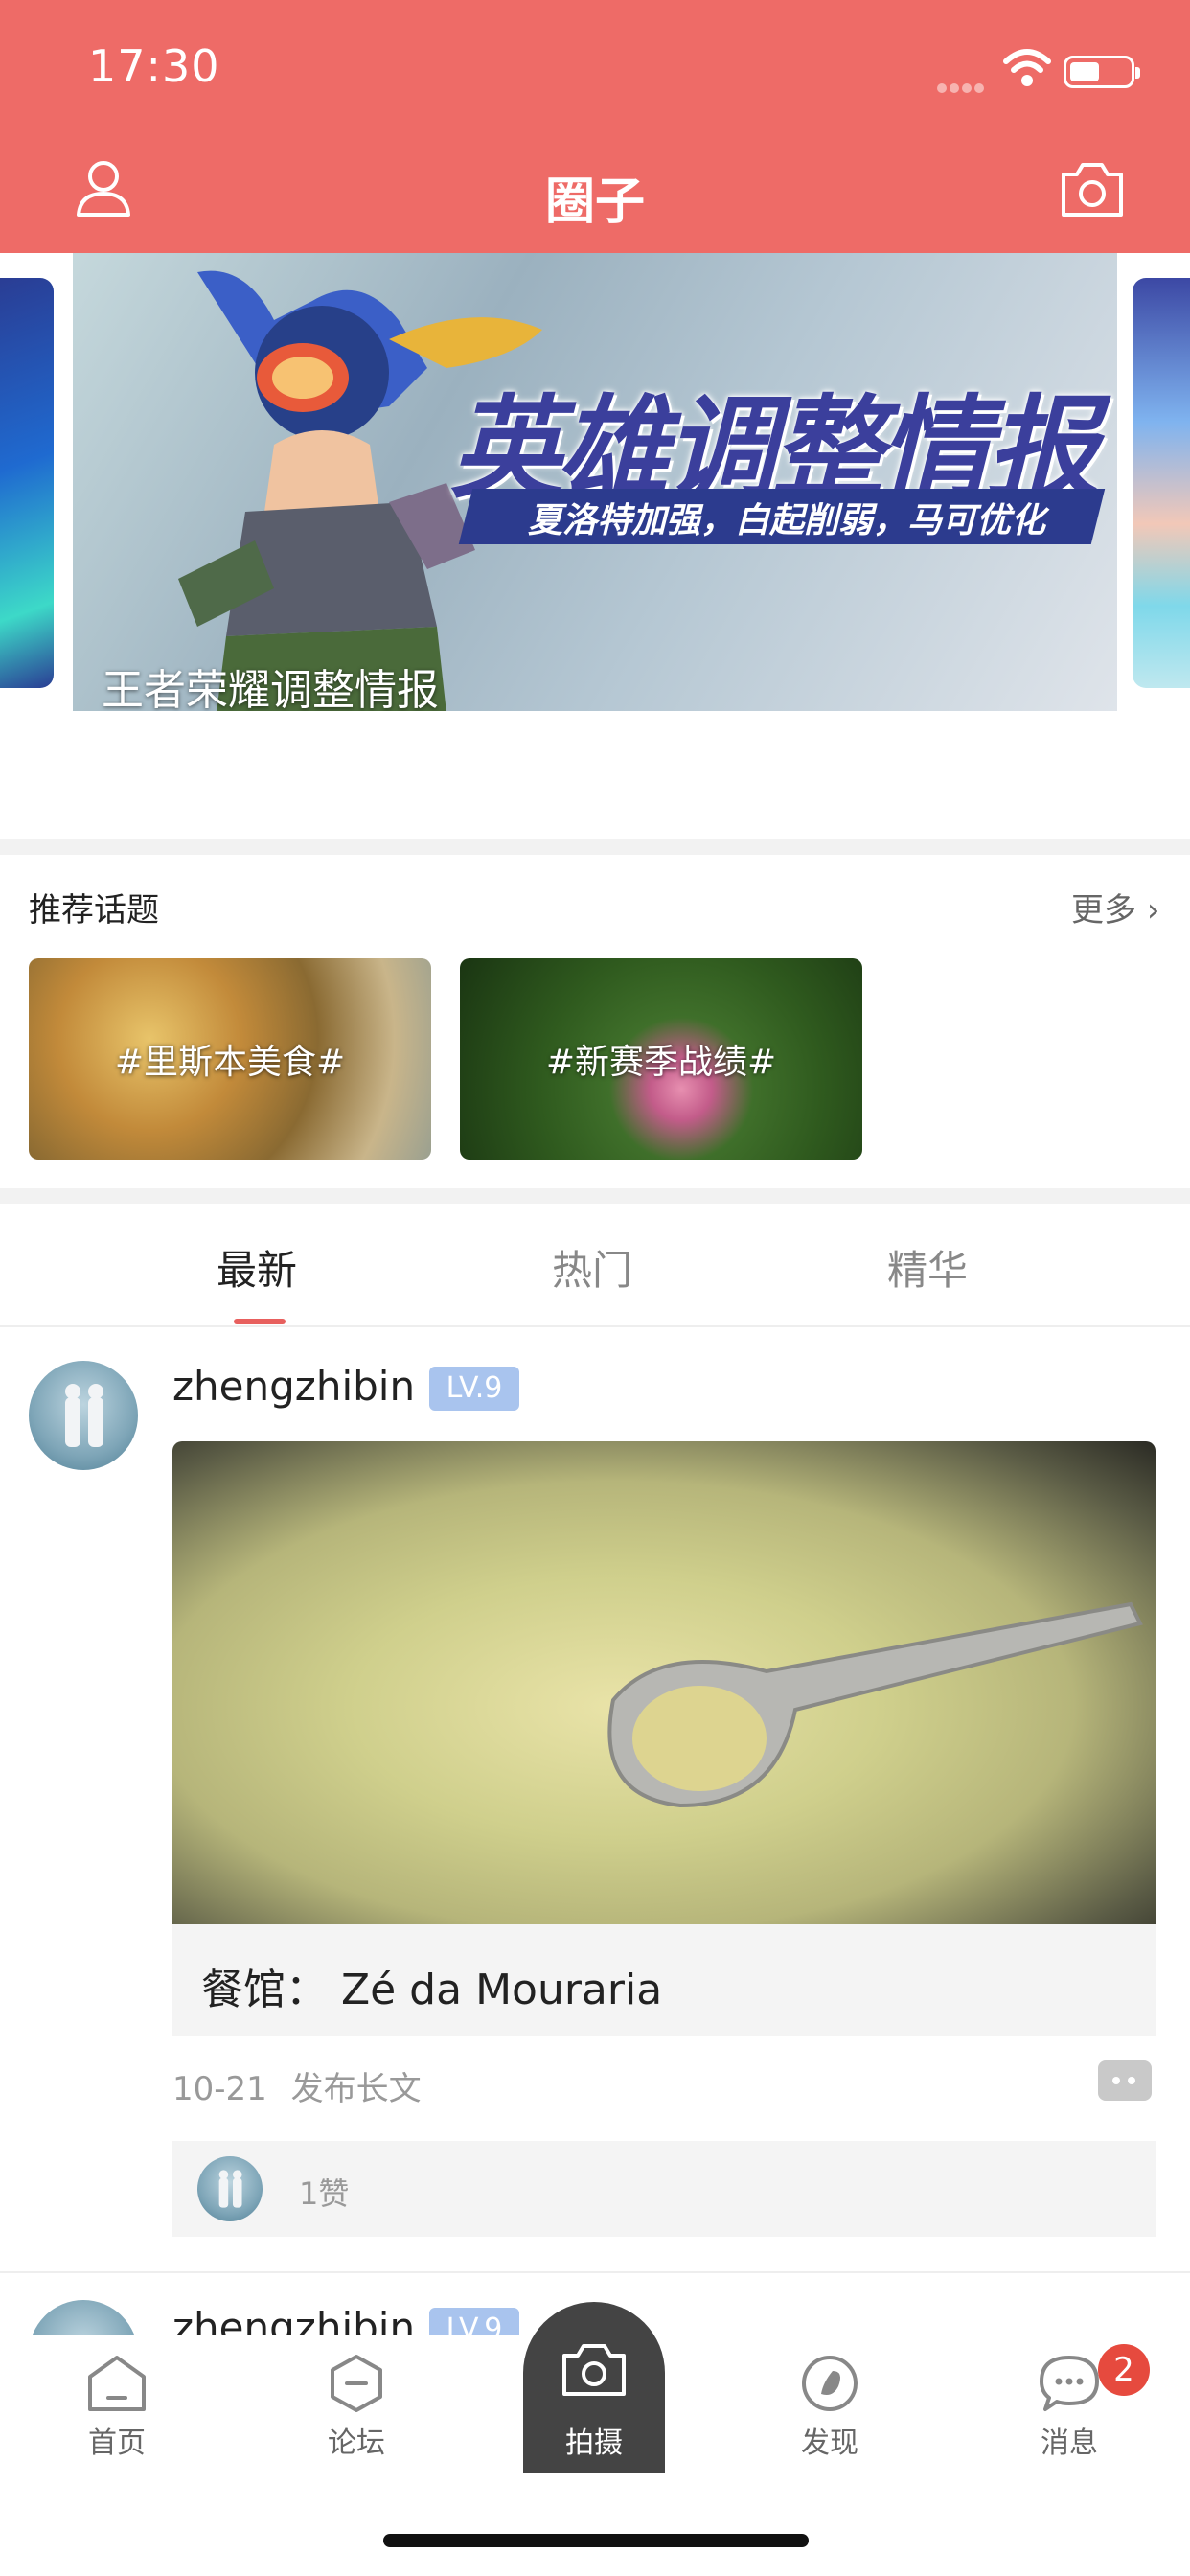 The width and height of the screenshot is (1190, 2576). Describe the element at coordinates (595, 1326) in the screenshot. I see `tab-divider` at that location.